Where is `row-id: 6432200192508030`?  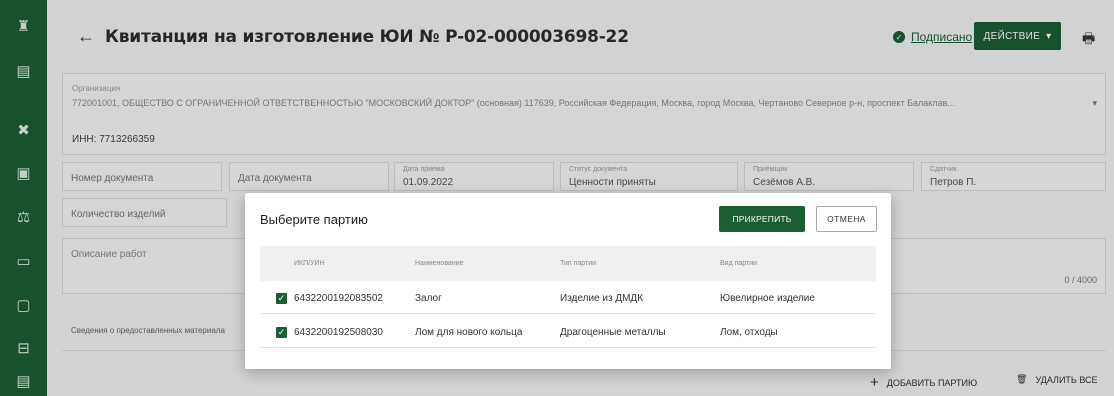
row-id: 6432200192508030 is located at coordinates (338, 332).